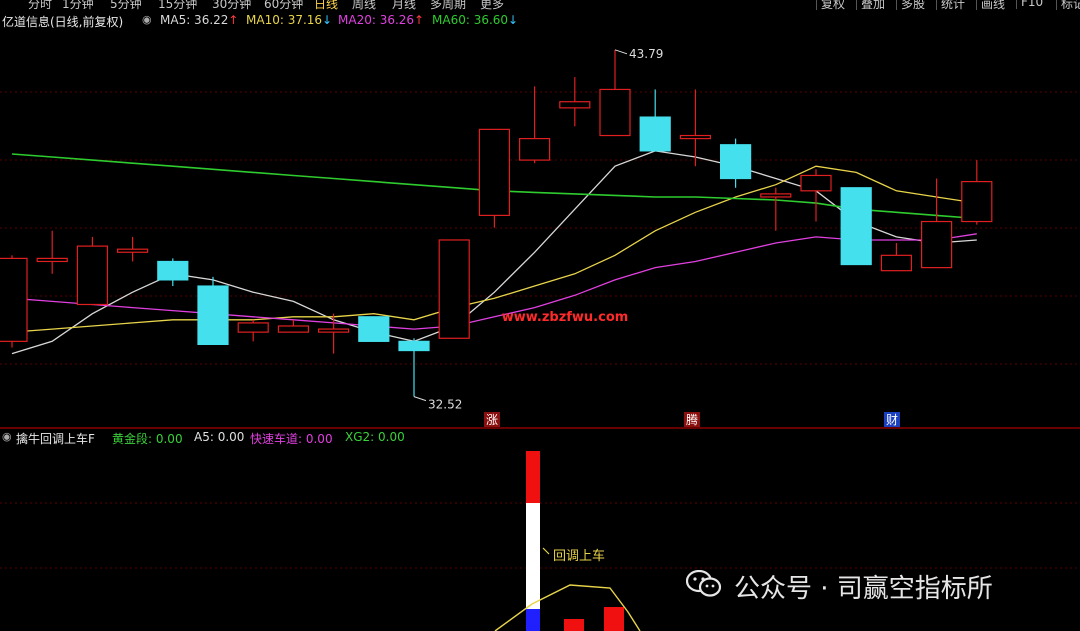  Describe the element at coordinates (533, 620) in the screenshot. I see `signal-bar-blue` at that location.